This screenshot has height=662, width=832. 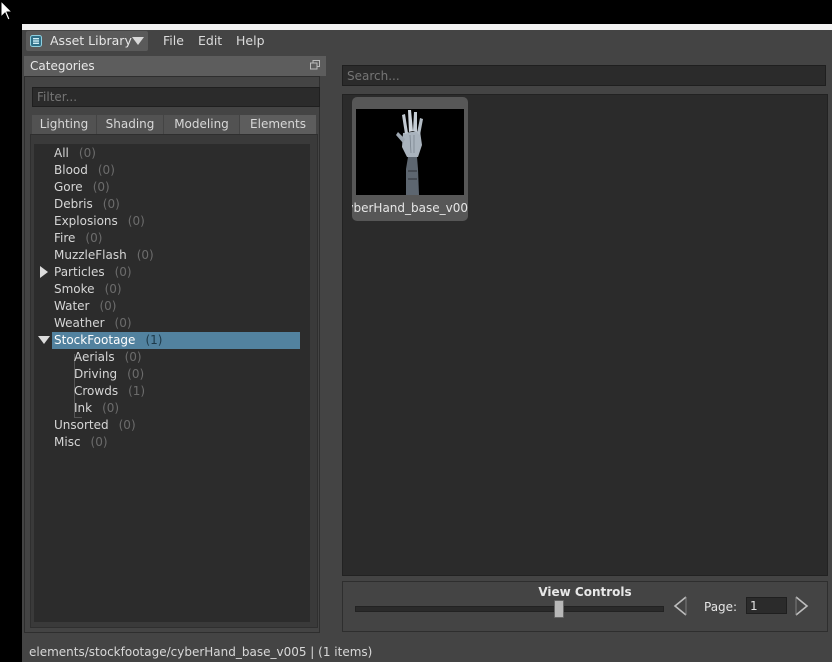 I want to click on collapse-arrow-icon, so click(x=44, y=340).